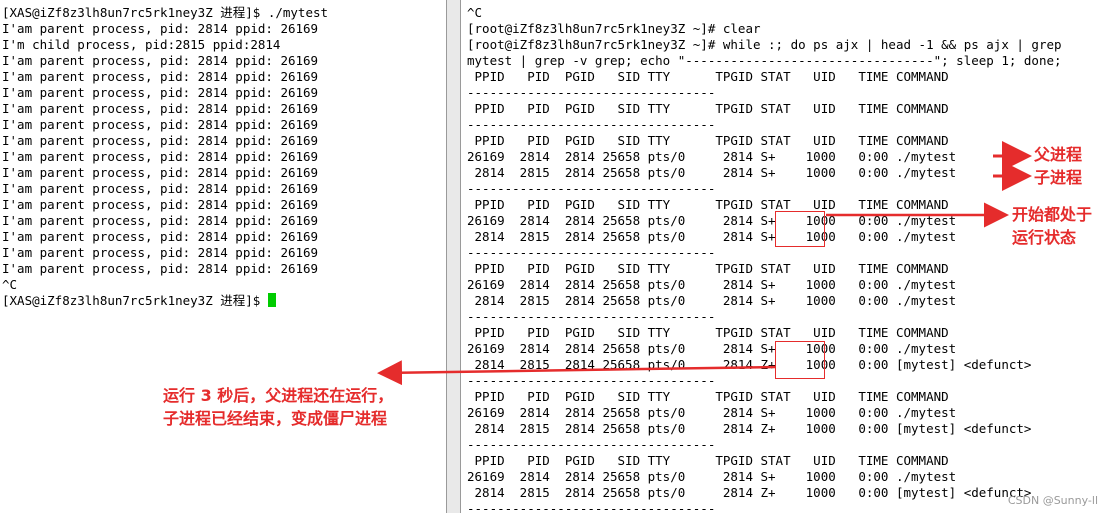 The height and width of the screenshot is (513, 1112). What do you see at coordinates (1044, 237) in the screenshot?
I see `annotation-running-state-line2: 运行状态` at bounding box center [1044, 237].